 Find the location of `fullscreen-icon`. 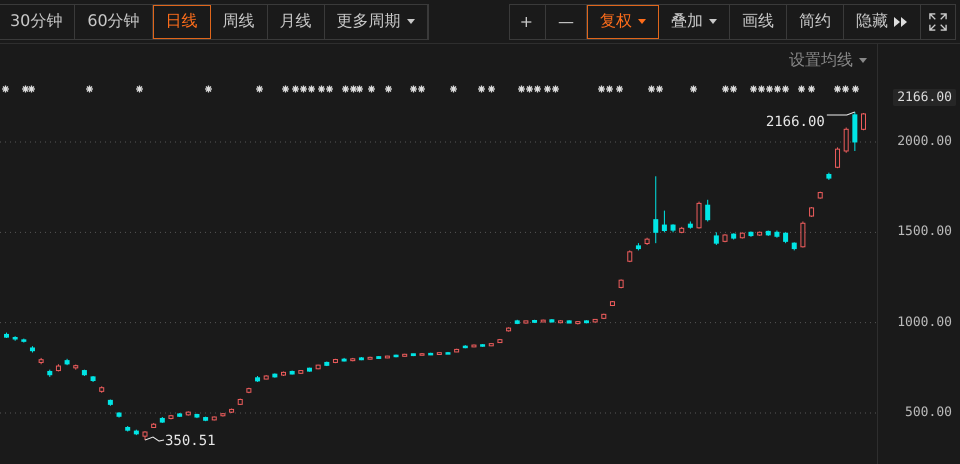

fullscreen-icon is located at coordinates (938, 21).